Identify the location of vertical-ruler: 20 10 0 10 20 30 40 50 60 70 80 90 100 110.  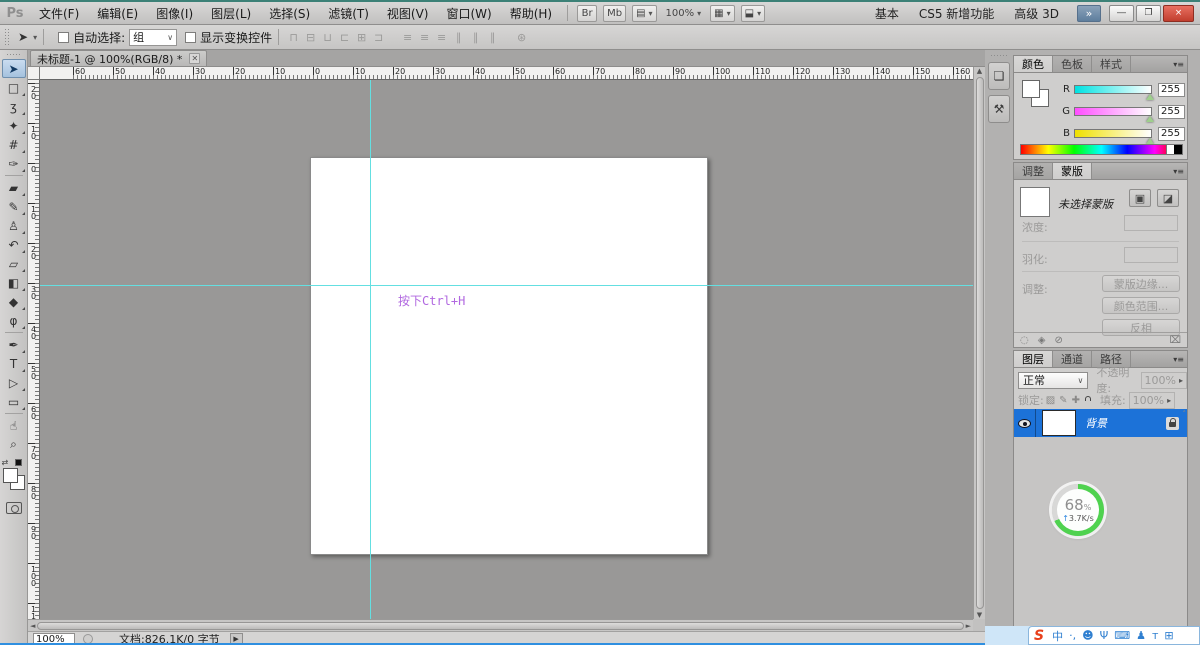
(34, 353).